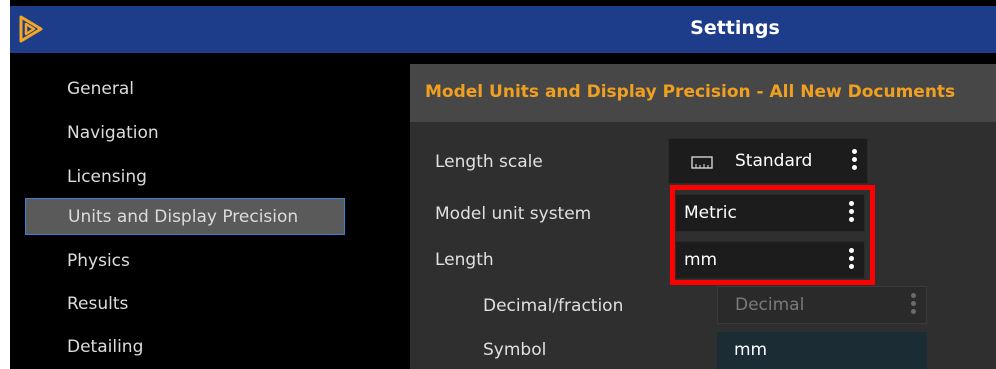 This screenshot has height=369, width=996. What do you see at coordinates (822, 305) in the screenshot?
I see `decimal-fraction-dropdown: Decimal` at bounding box center [822, 305].